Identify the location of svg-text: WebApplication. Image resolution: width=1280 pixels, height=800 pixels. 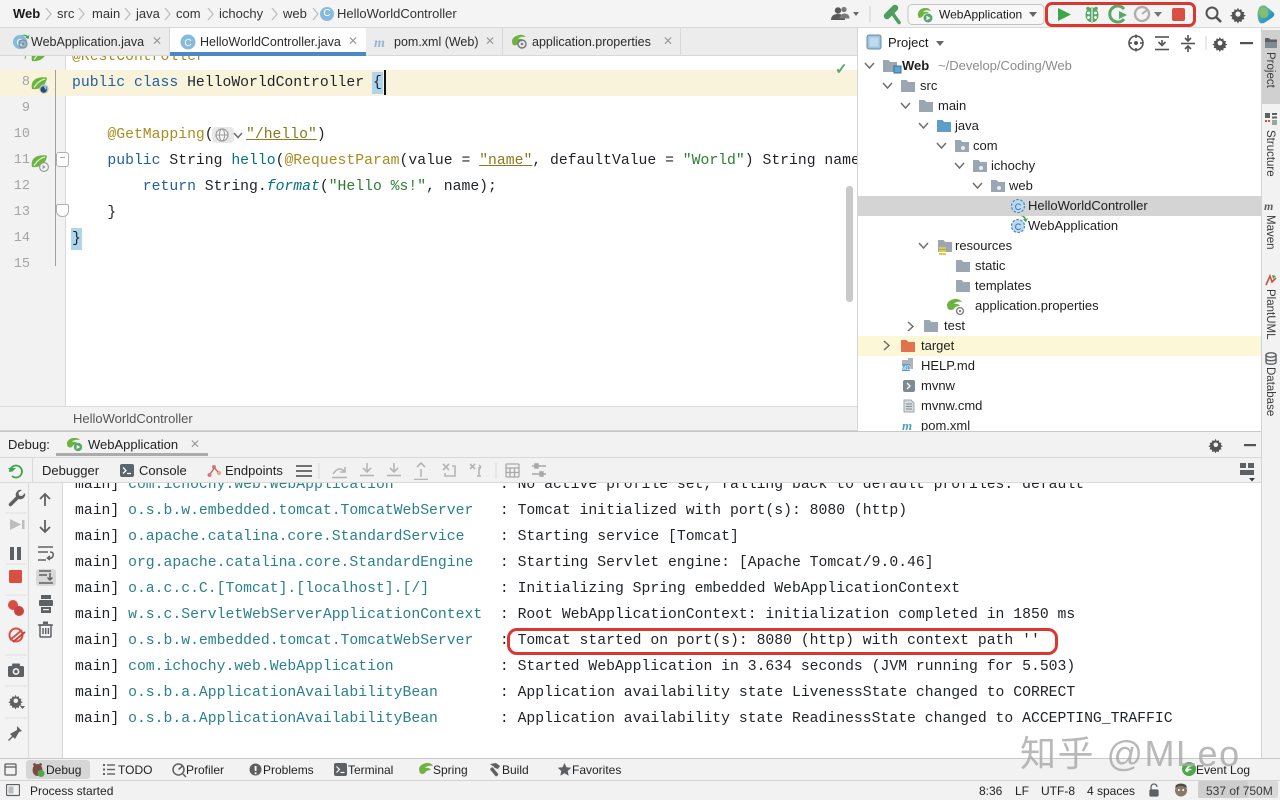
(980, 15).